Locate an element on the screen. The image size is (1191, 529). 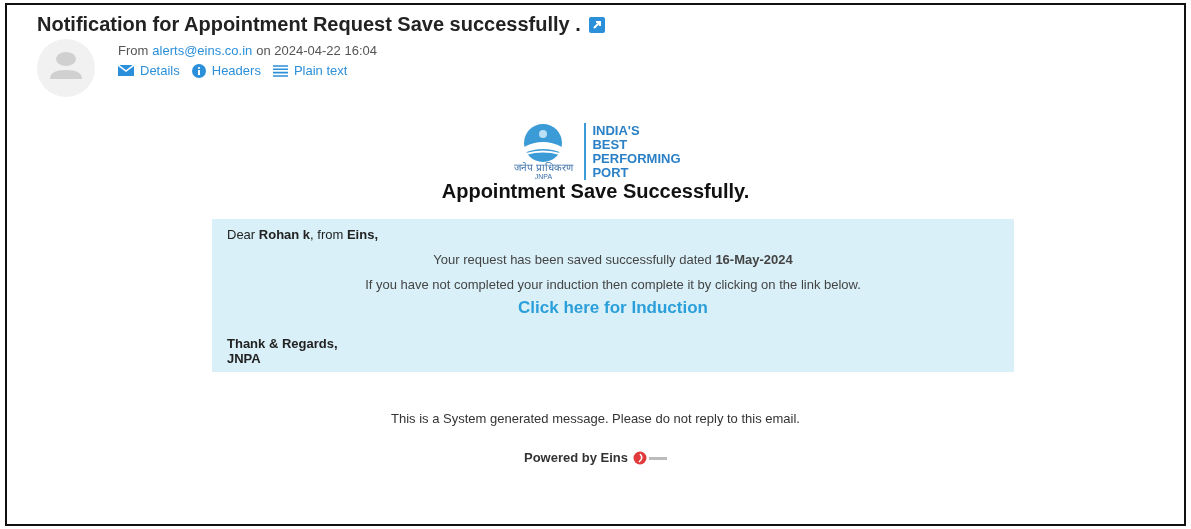
signature-text: JNPA is located at coordinates (244, 358).